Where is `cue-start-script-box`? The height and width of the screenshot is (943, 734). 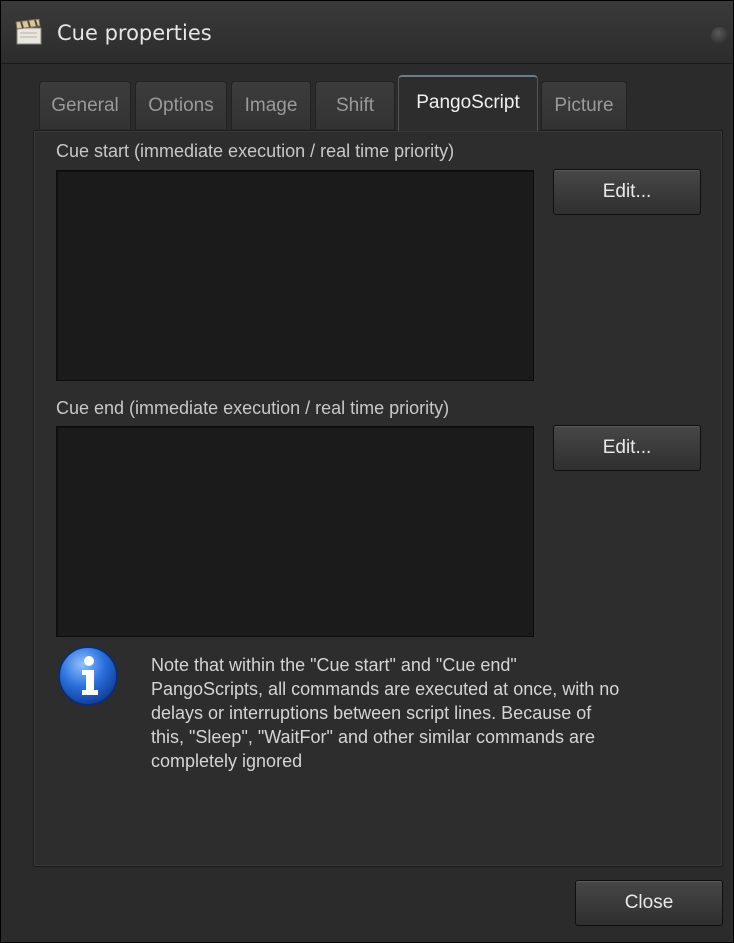 cue-start-script-box is located at coordinates (295, 275).